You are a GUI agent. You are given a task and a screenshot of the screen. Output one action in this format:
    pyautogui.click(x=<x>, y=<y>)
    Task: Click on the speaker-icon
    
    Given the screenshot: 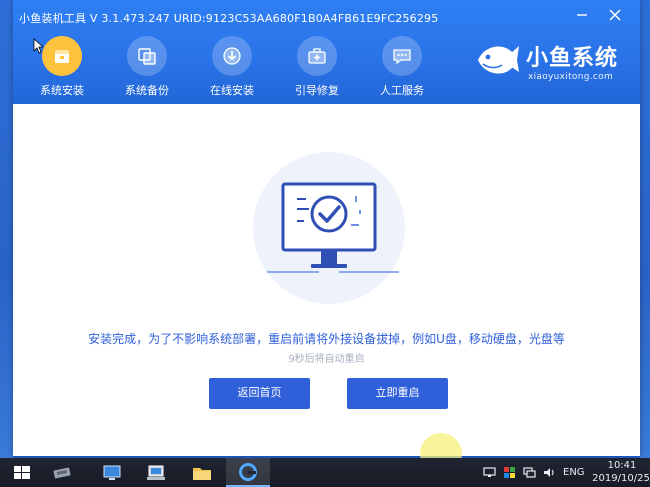 What is the action you would take?
    pyautogui.click(x=549, y=472)
    